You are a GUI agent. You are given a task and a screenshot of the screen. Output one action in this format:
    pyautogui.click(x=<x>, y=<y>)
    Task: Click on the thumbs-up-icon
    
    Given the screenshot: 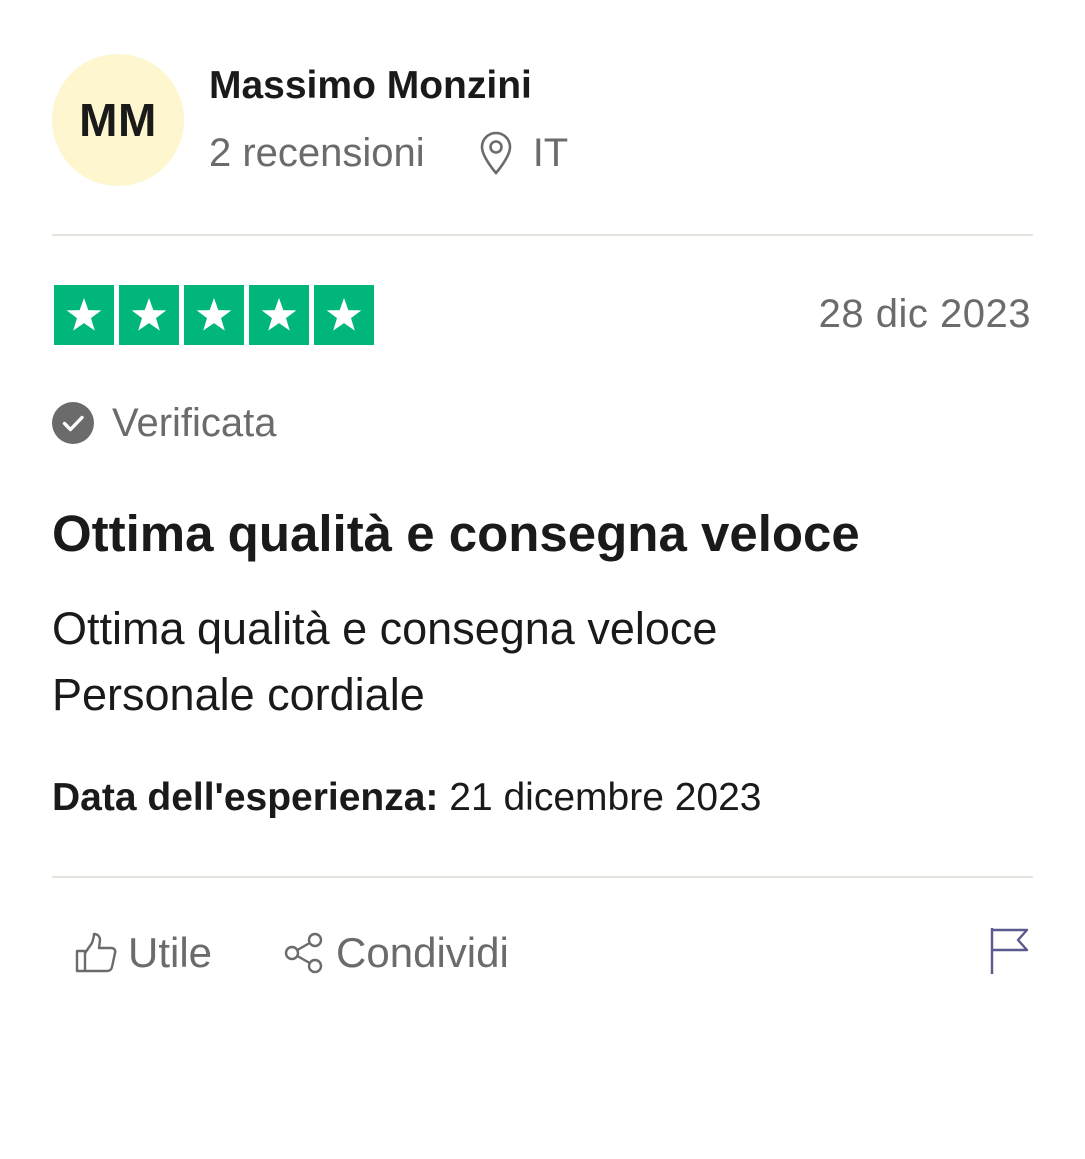 What is the action you would take?
    pyautogui.click(x=96, y=953)
    